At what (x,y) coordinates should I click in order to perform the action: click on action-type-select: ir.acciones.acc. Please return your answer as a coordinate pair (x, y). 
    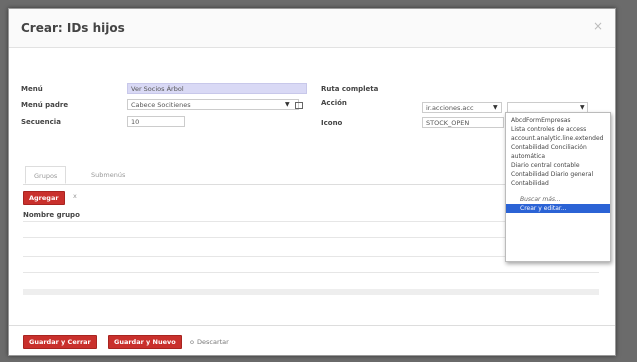
    Looking at the image, I should click on (462, 107).